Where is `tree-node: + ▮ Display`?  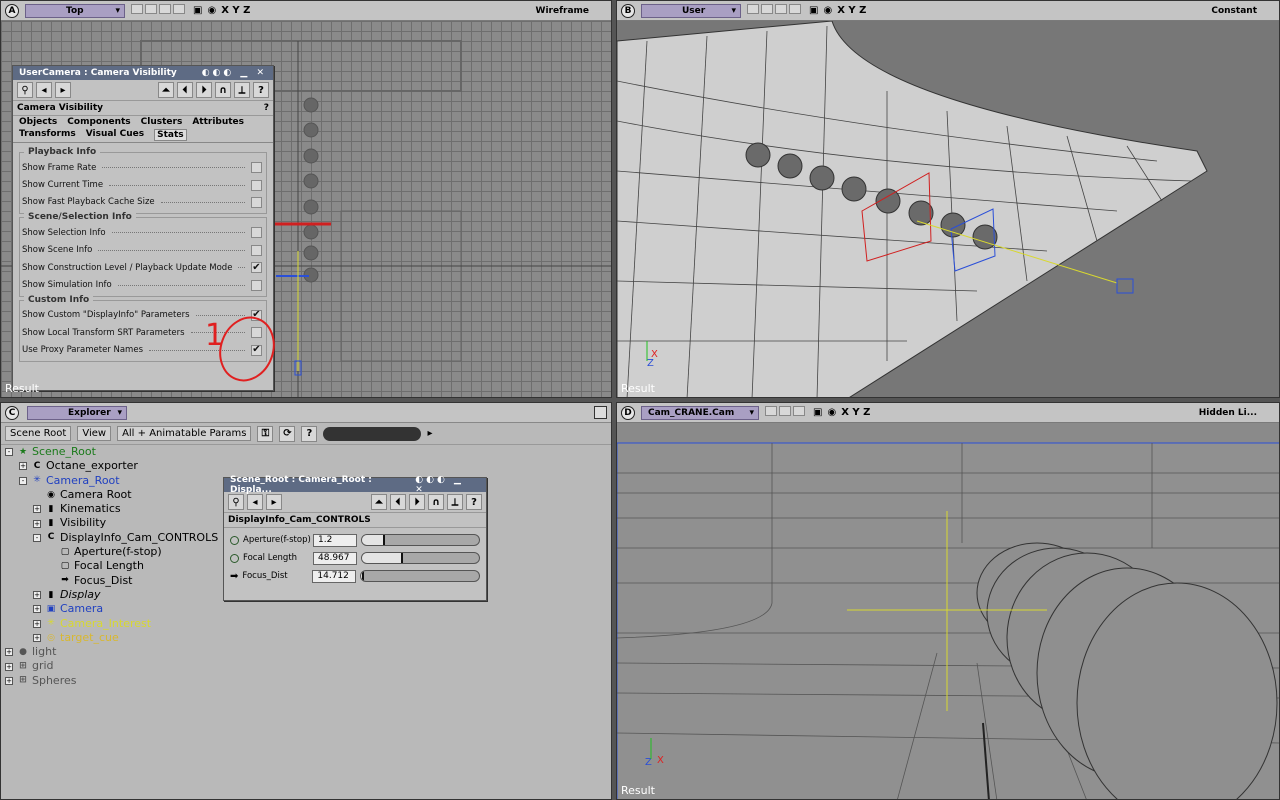
tree-node: + ▮ Display is located at coordinates (111, 595).